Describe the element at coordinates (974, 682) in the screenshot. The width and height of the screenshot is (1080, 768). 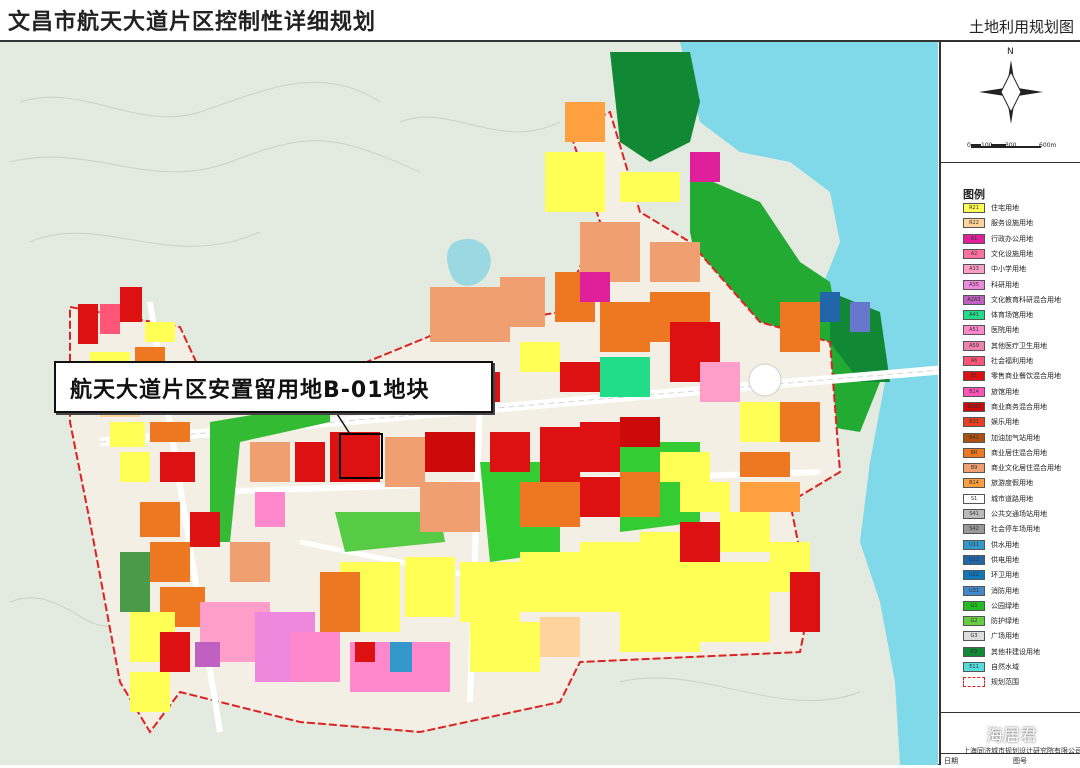
I see `legend-swatch` at that location.